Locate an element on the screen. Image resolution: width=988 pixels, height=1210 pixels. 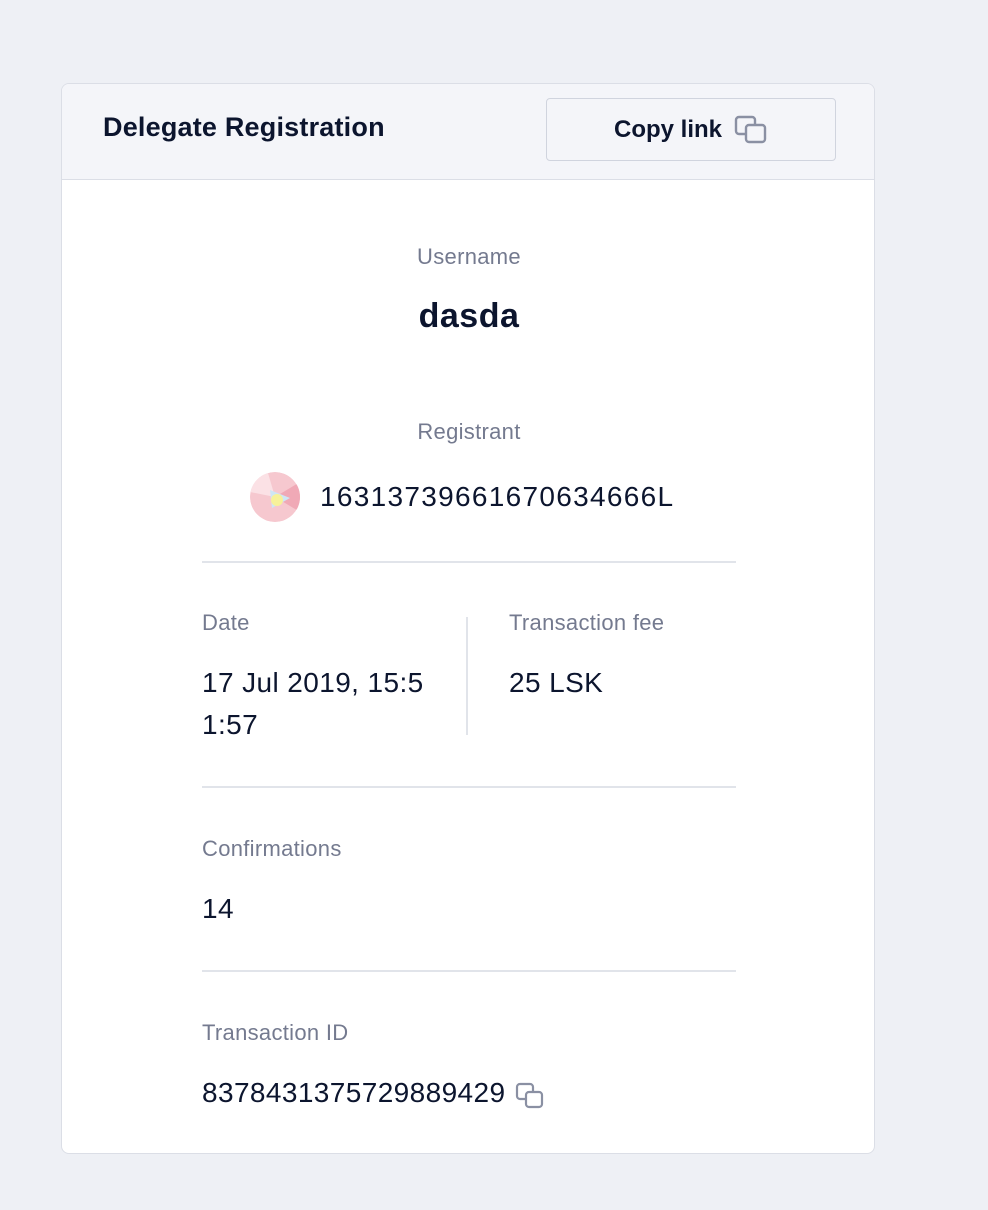
username-value-wrap: dasda is located at coordinates (468, 316).